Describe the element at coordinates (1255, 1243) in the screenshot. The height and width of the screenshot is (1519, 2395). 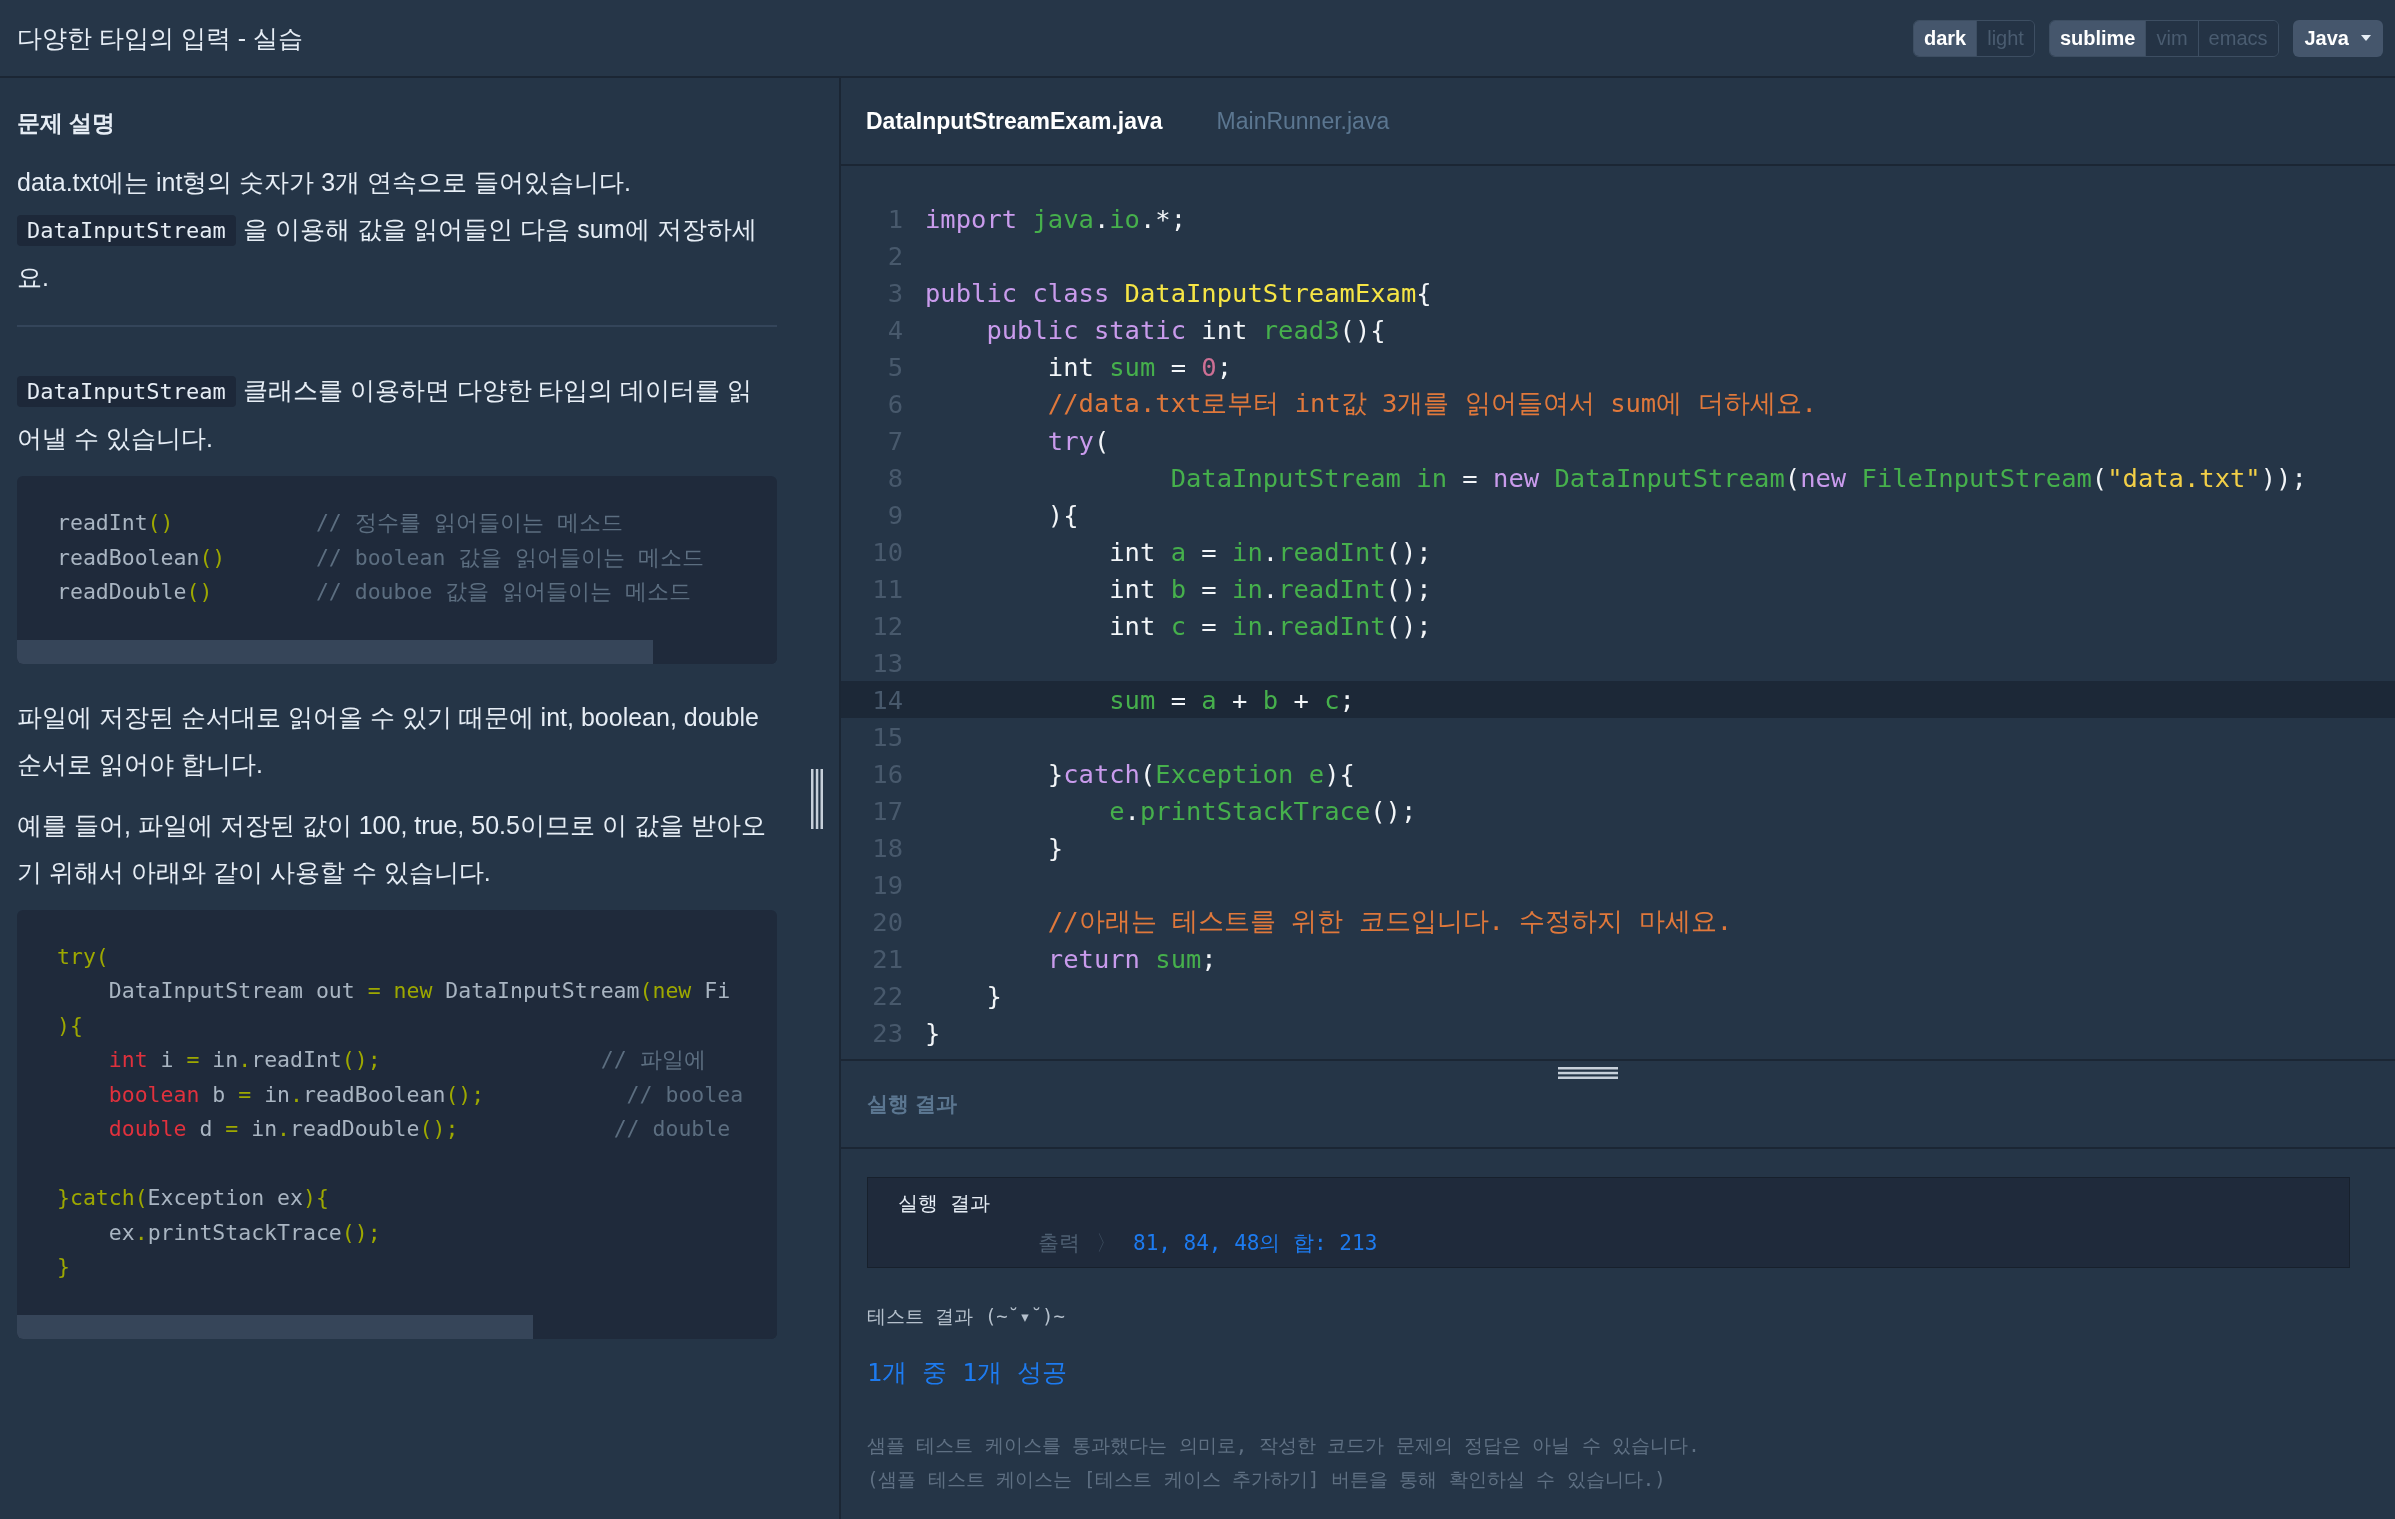
I see `output-text: 81, 84, 48의 합: 213` at that location.